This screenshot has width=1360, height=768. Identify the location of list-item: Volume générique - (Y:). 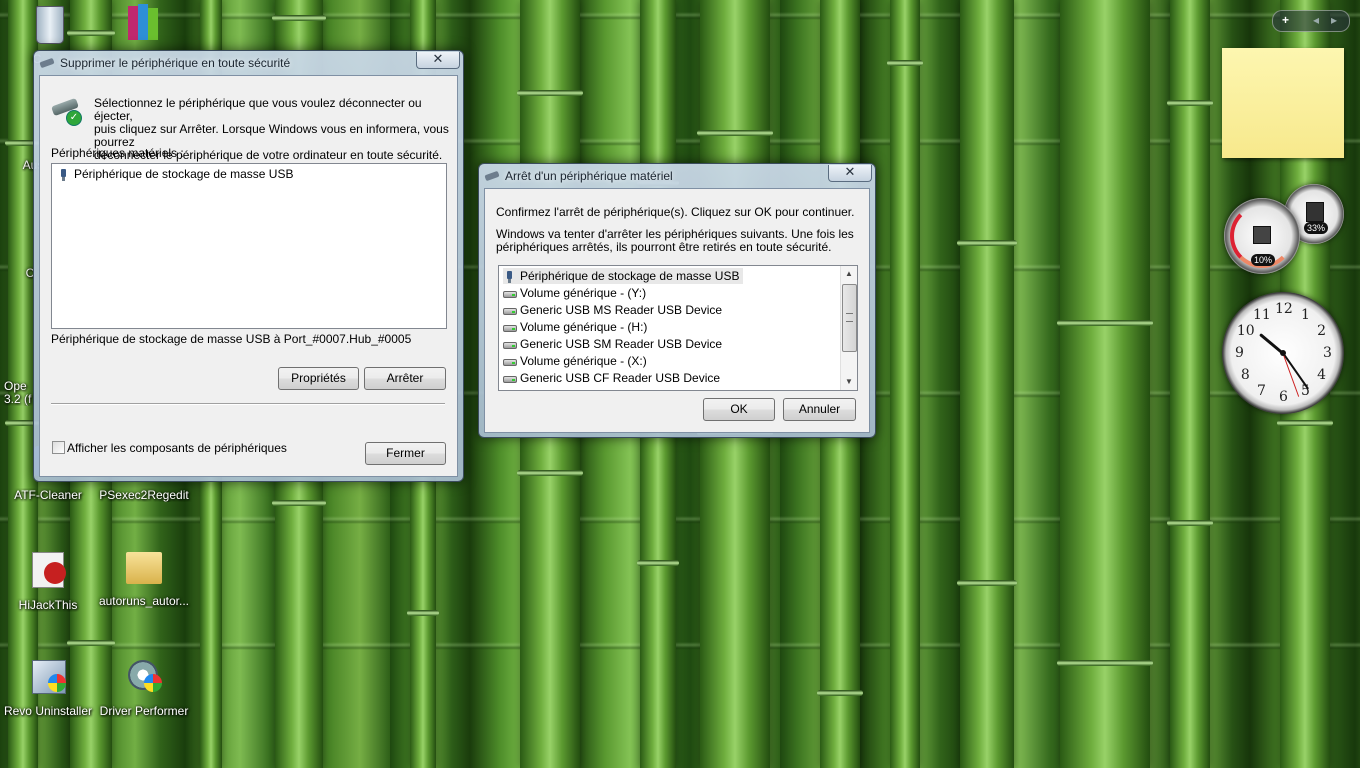
(574, 293).